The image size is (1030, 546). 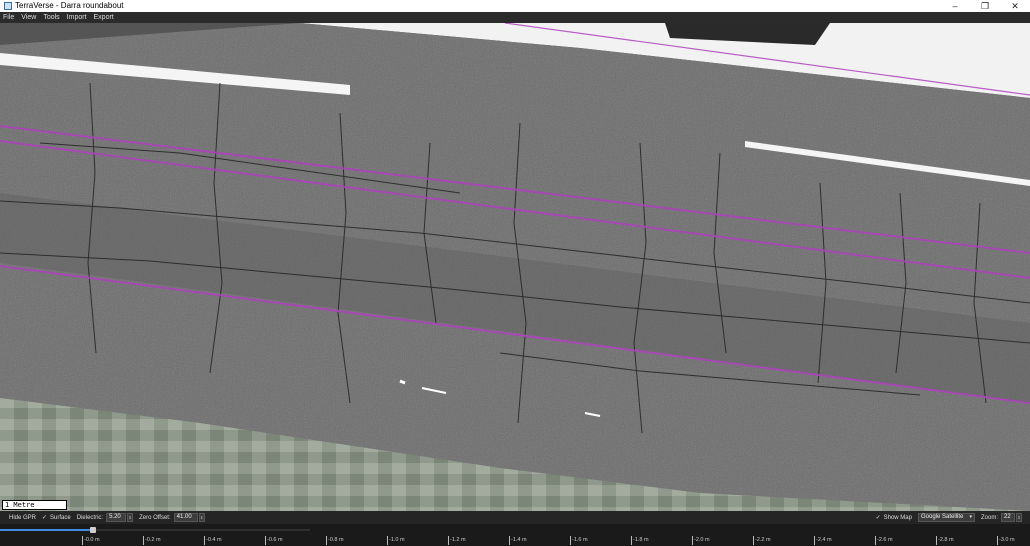 I want to click on ruler-tick: -1.2 m, so click(x=457, y=540).